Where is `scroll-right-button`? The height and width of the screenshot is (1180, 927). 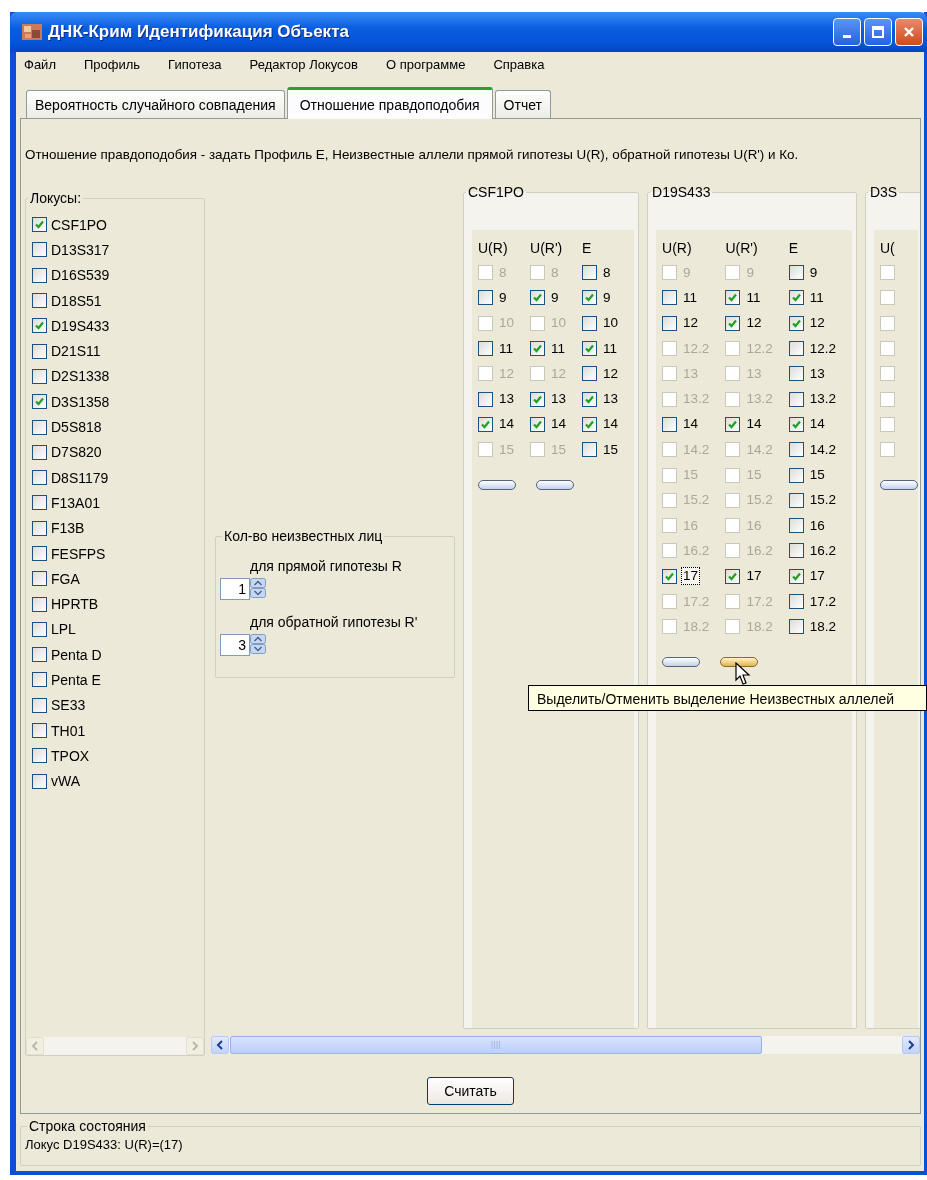
scroll-right-button is located at coordinates (911, 1045).